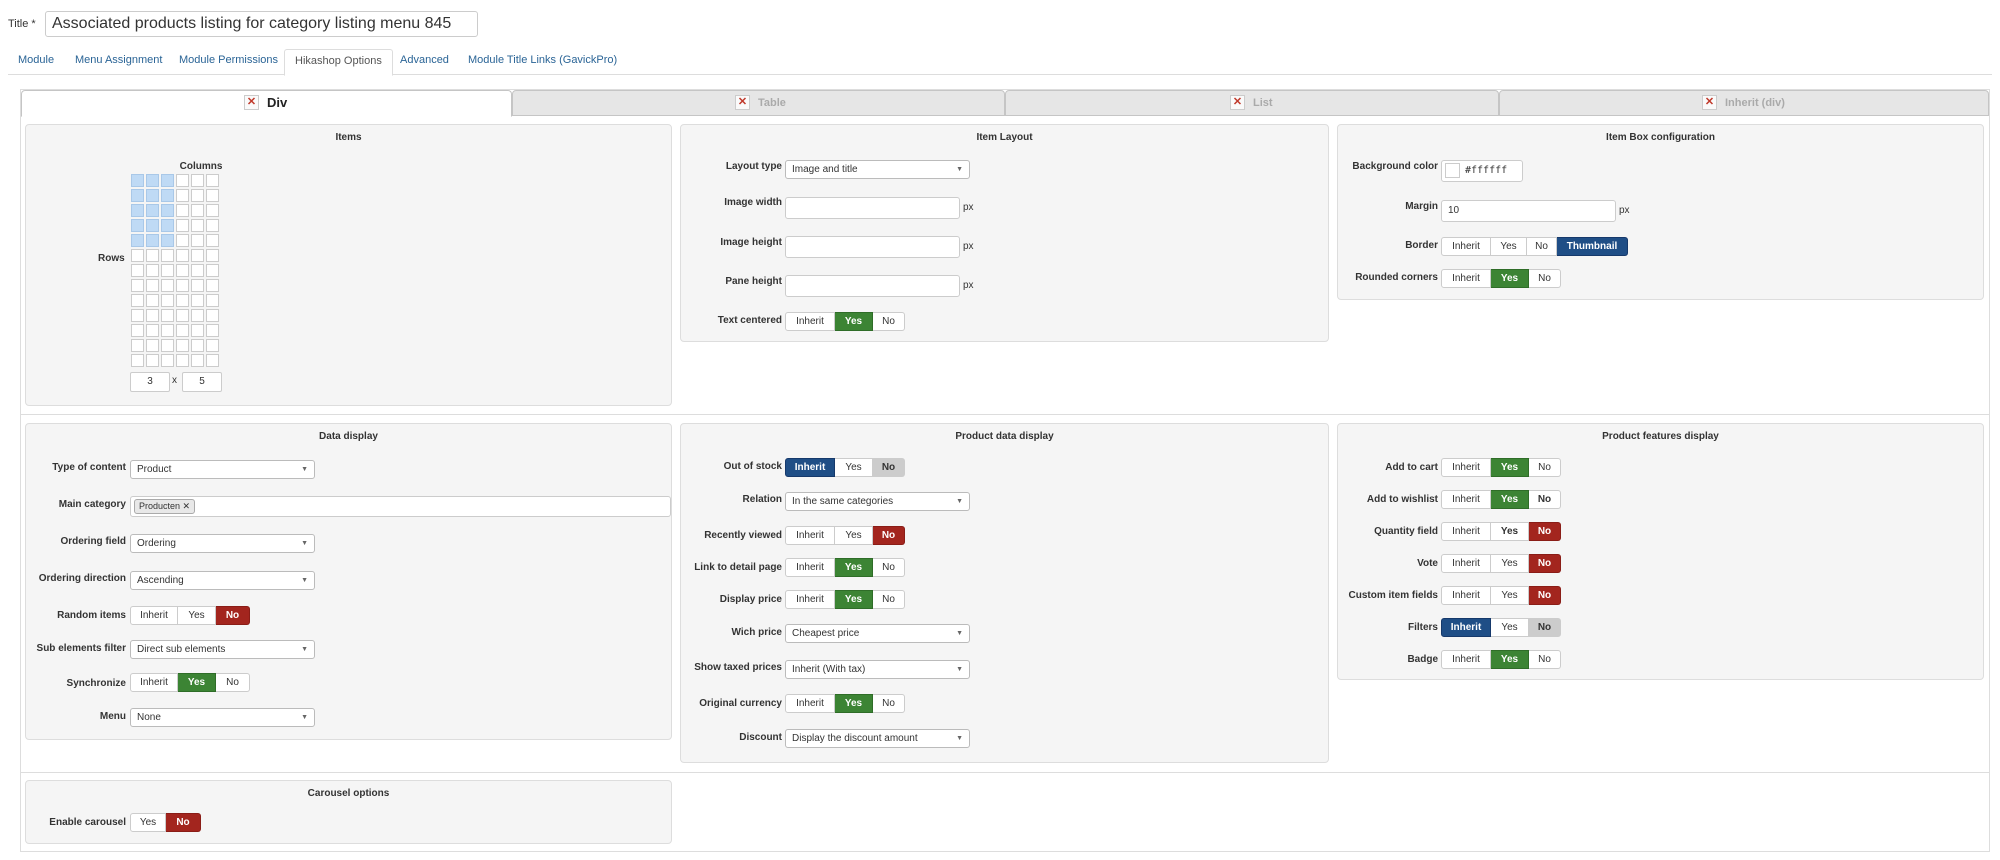  Describe the element at coordinates (872, 286) in the screenshot. I see `pane-height-input` at that location.